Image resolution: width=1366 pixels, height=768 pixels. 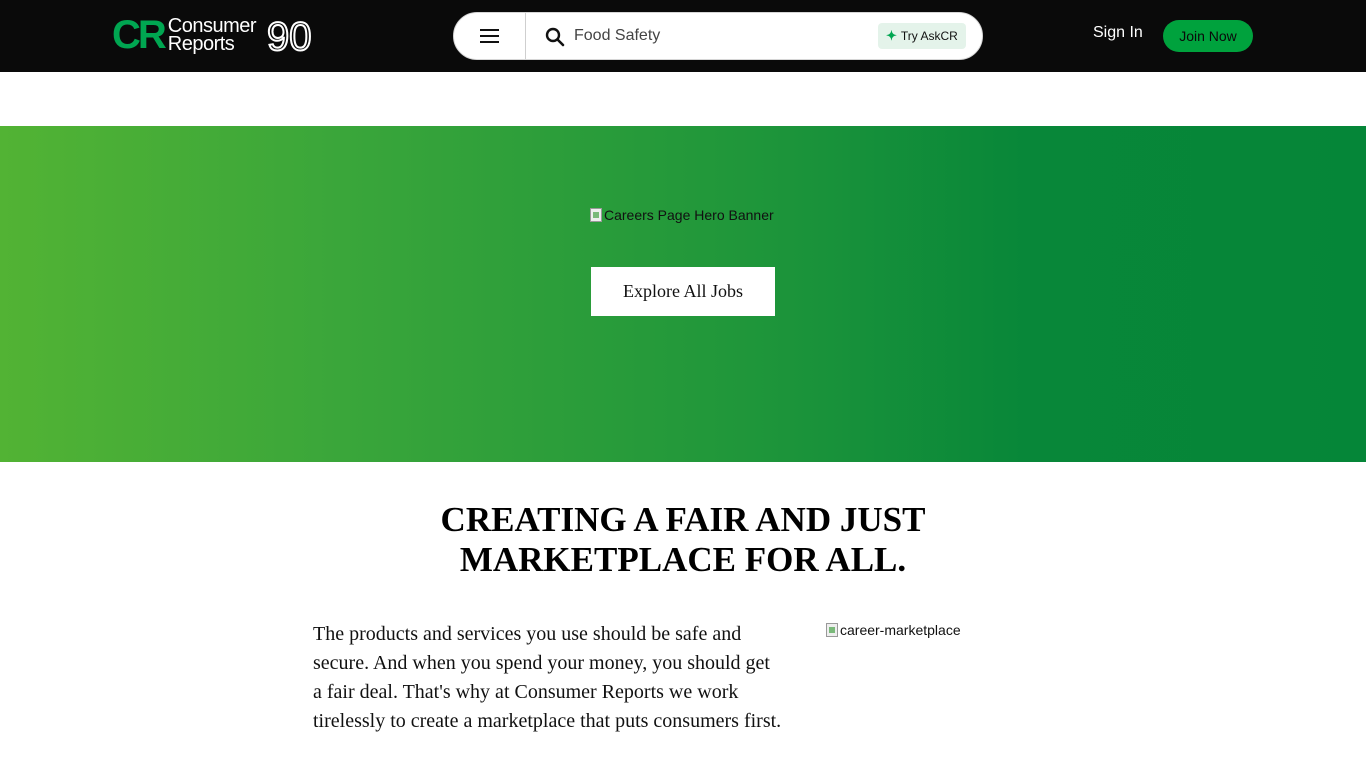 I want to click on headline-line1: CREATING A FAIR AND JUST, so click(x=683, y=519).